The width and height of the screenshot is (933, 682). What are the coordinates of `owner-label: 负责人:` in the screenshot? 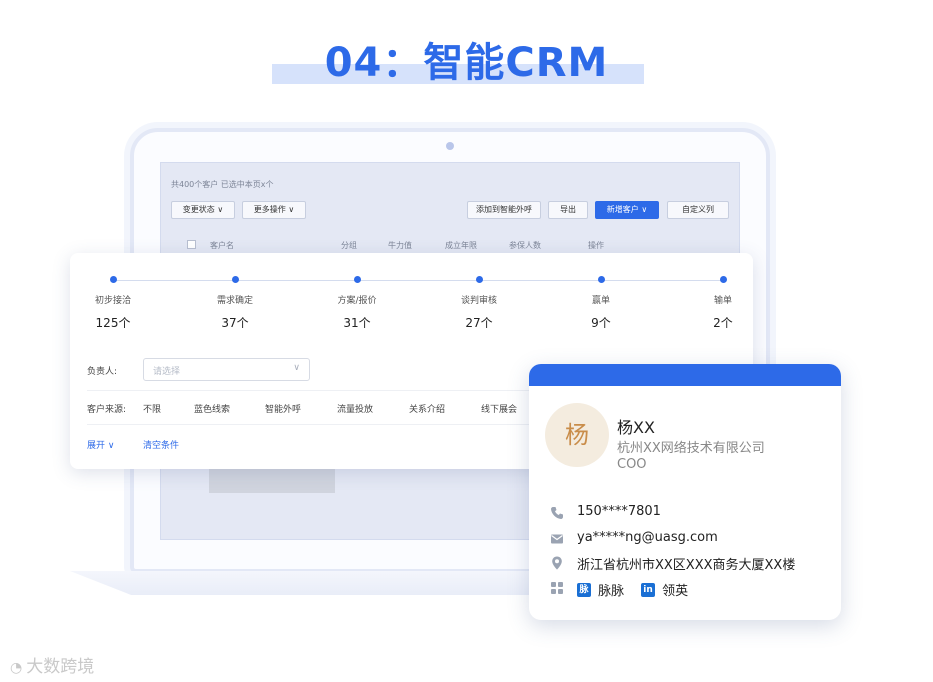 It's located at (102, 372).